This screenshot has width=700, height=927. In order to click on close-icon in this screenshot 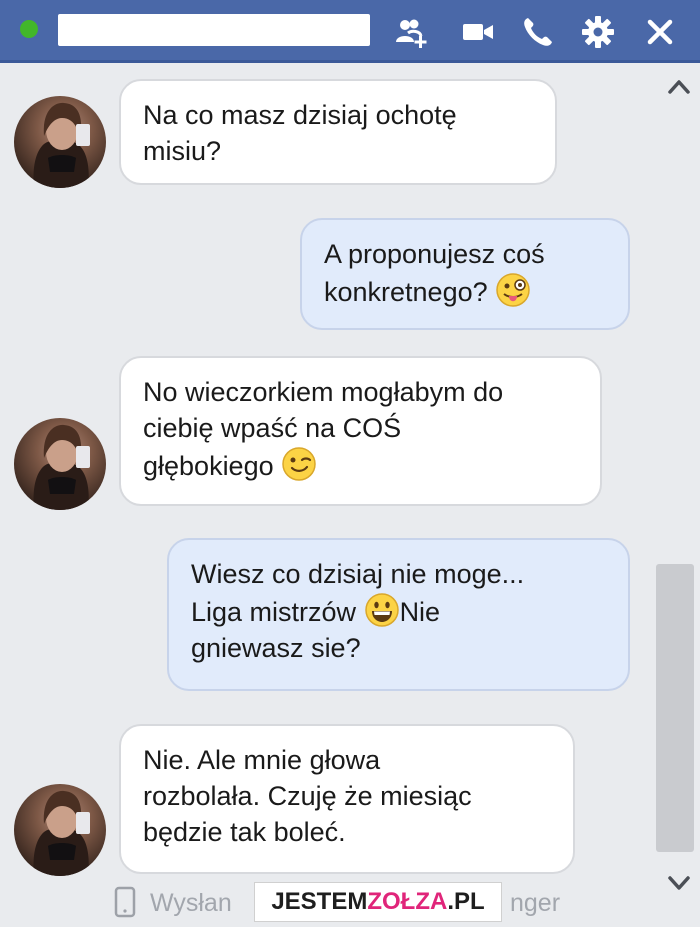, I will do `click(660, 32)`.